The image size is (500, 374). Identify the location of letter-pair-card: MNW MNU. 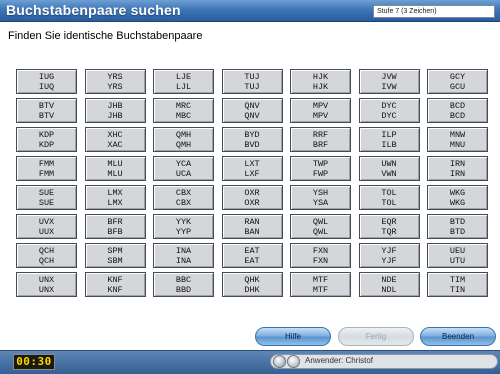
(457, 139).